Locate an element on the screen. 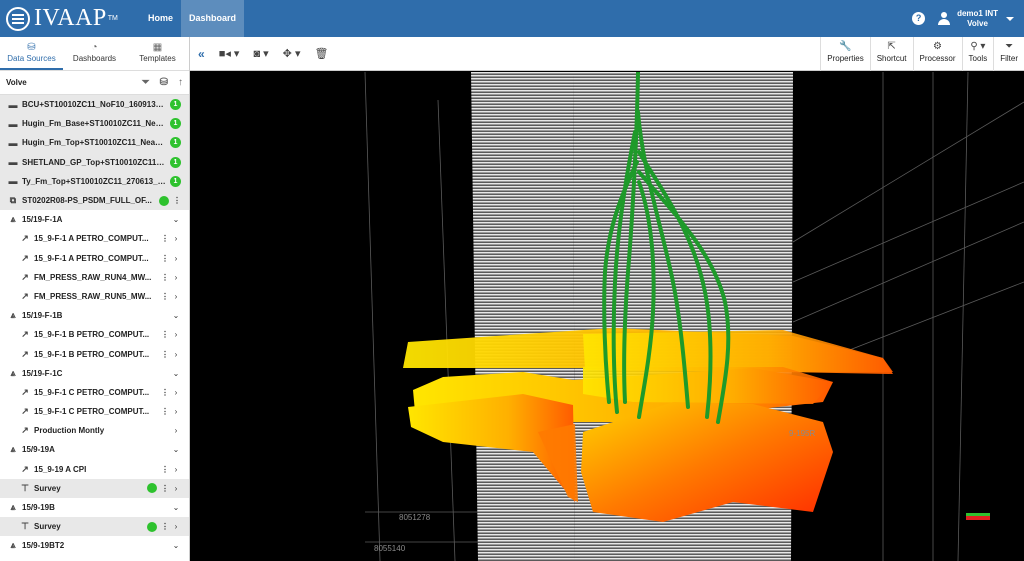 The image size is (1024, 561). tools-button: ⚲ ▾ Tools is located at coordinates (977, 53).